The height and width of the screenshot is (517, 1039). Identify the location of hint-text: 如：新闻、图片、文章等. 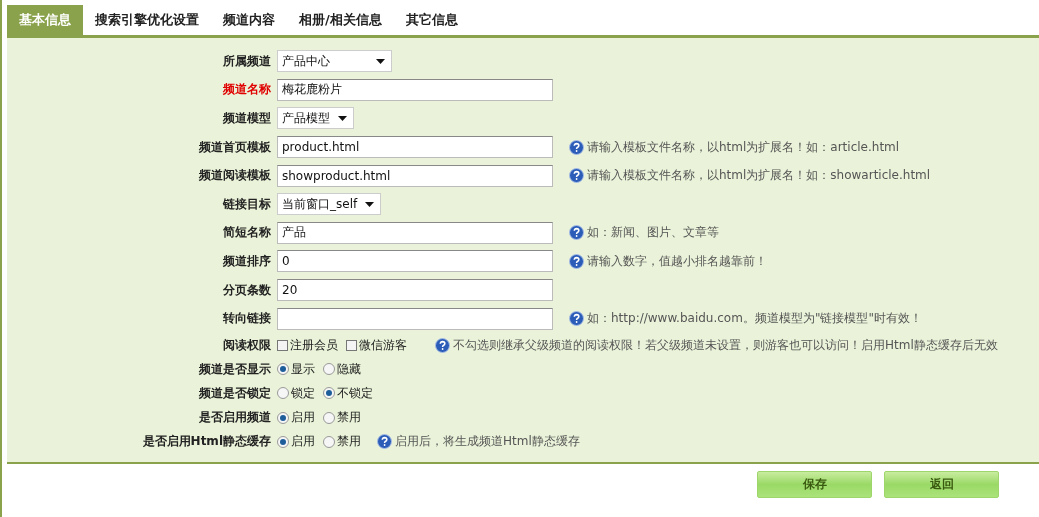
(653, 233).